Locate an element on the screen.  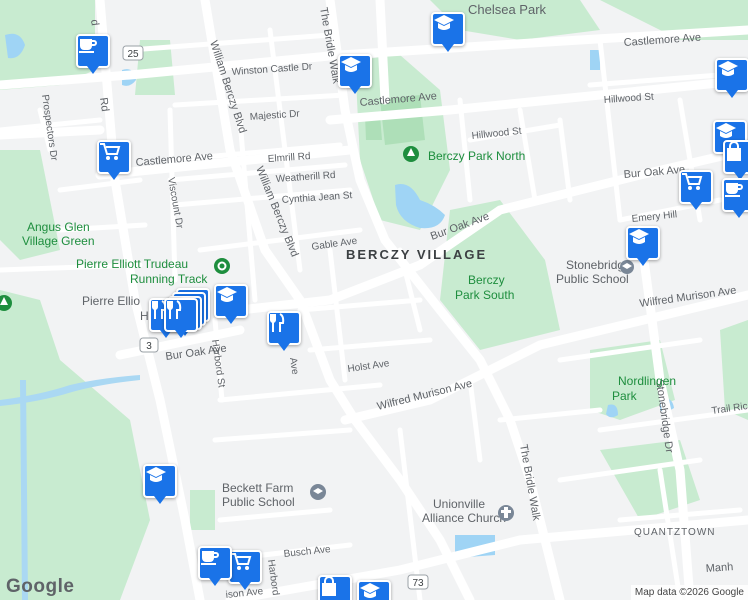
label-stonebridge: Stonebridge Dr is located at coordinates (664, 416).